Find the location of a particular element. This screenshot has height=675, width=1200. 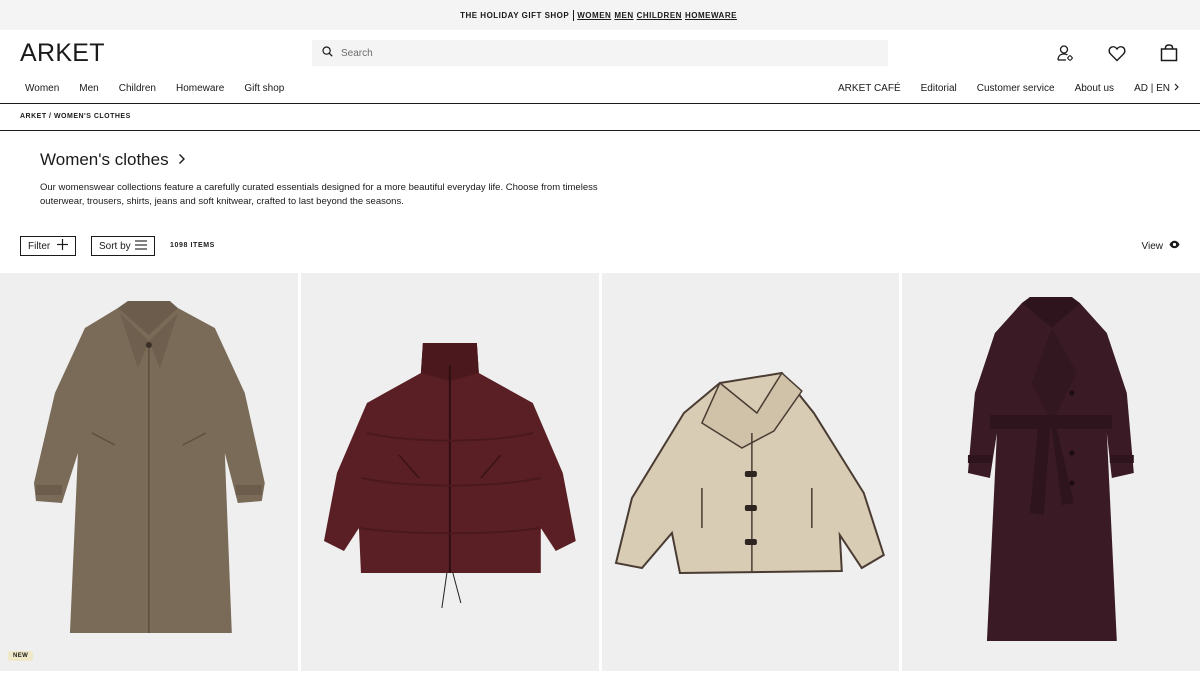

page-title-text: Women's clothes is located at coordinates (104, 159).